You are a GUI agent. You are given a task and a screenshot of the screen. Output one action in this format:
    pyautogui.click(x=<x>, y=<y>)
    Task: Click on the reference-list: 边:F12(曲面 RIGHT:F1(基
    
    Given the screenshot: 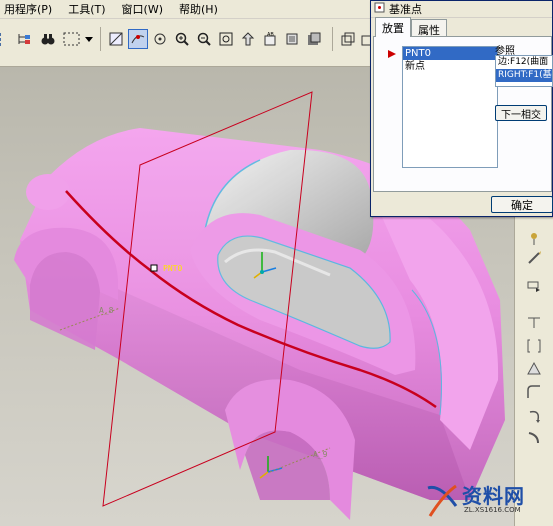 What is the action you would take?
    pyautogui.click(x=524, y=71)
    